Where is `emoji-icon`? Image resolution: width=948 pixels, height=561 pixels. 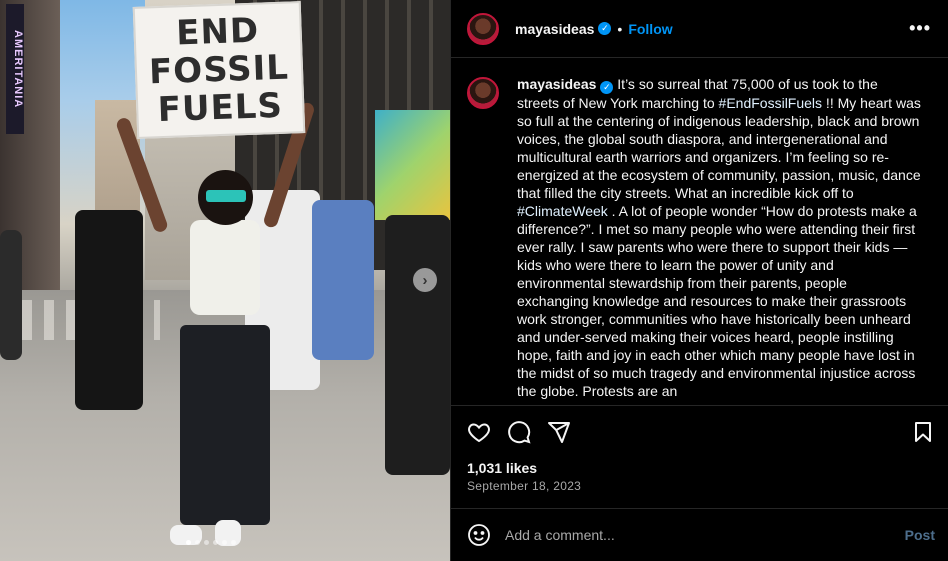 emoji-icon is located at coordinates (479, 535).